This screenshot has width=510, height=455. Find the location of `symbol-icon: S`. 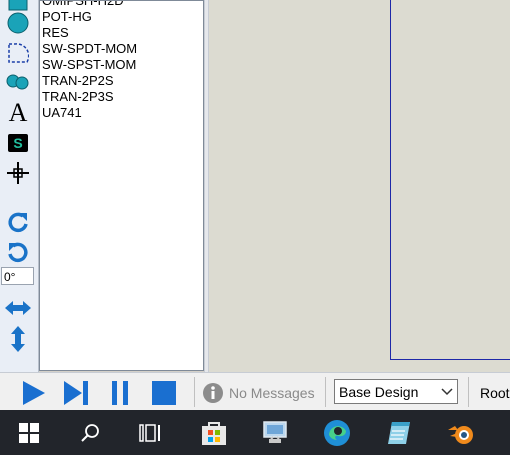

symbol-icon: S is located at coordinates (18, 143).